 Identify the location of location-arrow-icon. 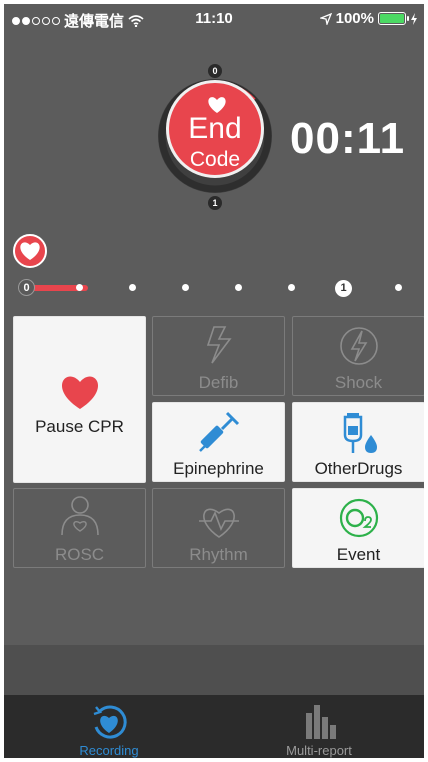
(325, 18).